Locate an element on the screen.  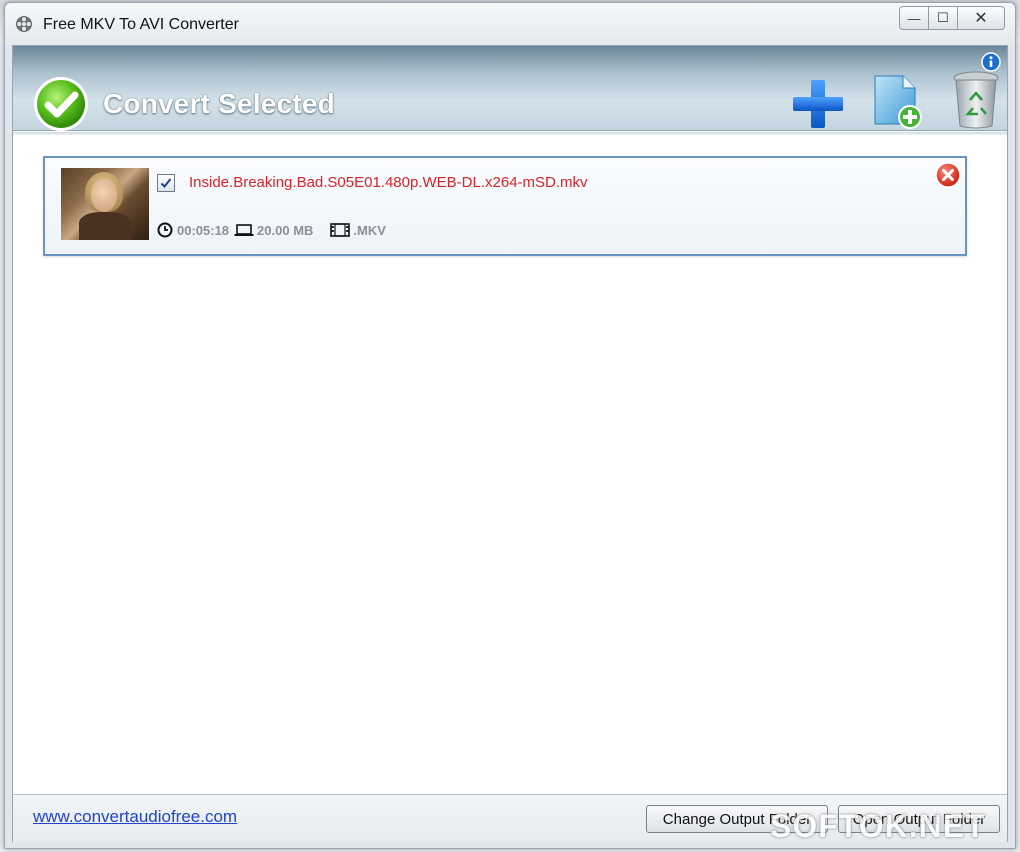
check-circle-icon is located at coordinates (61, 104).